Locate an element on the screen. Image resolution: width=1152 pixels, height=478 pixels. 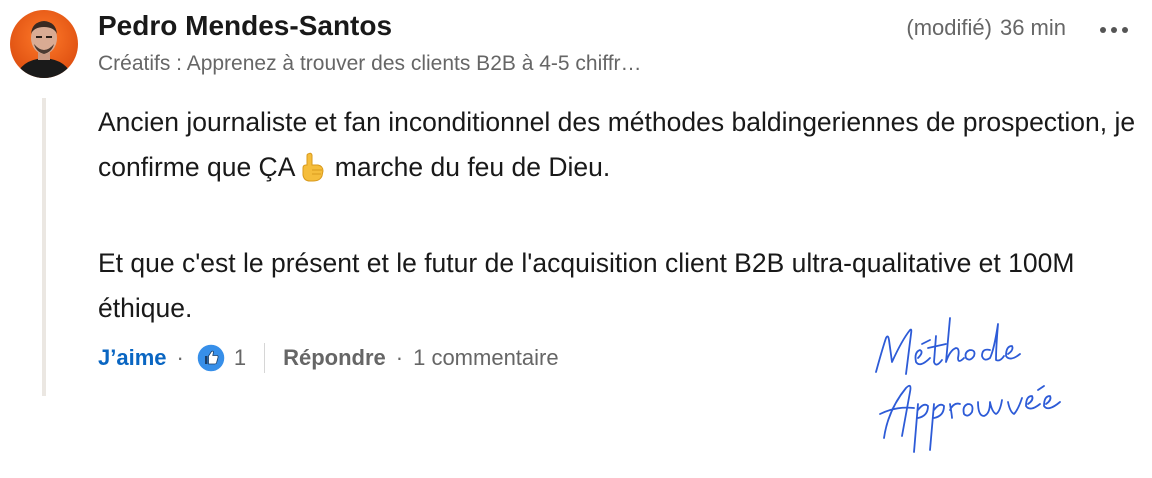
methode-approuvee-signature is located at coordinates (968, 385).